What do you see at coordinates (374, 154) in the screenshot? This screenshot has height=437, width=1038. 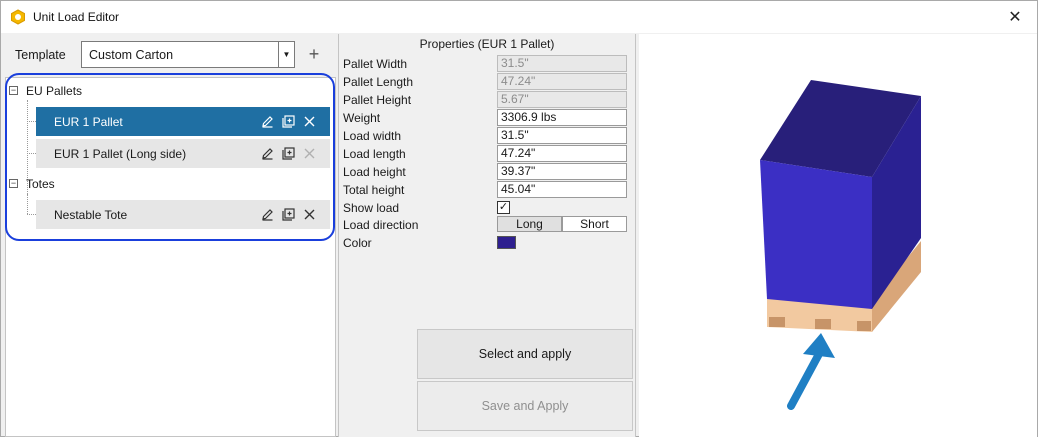 I see `prop-label: Load length` at bounding box center [374, 154].